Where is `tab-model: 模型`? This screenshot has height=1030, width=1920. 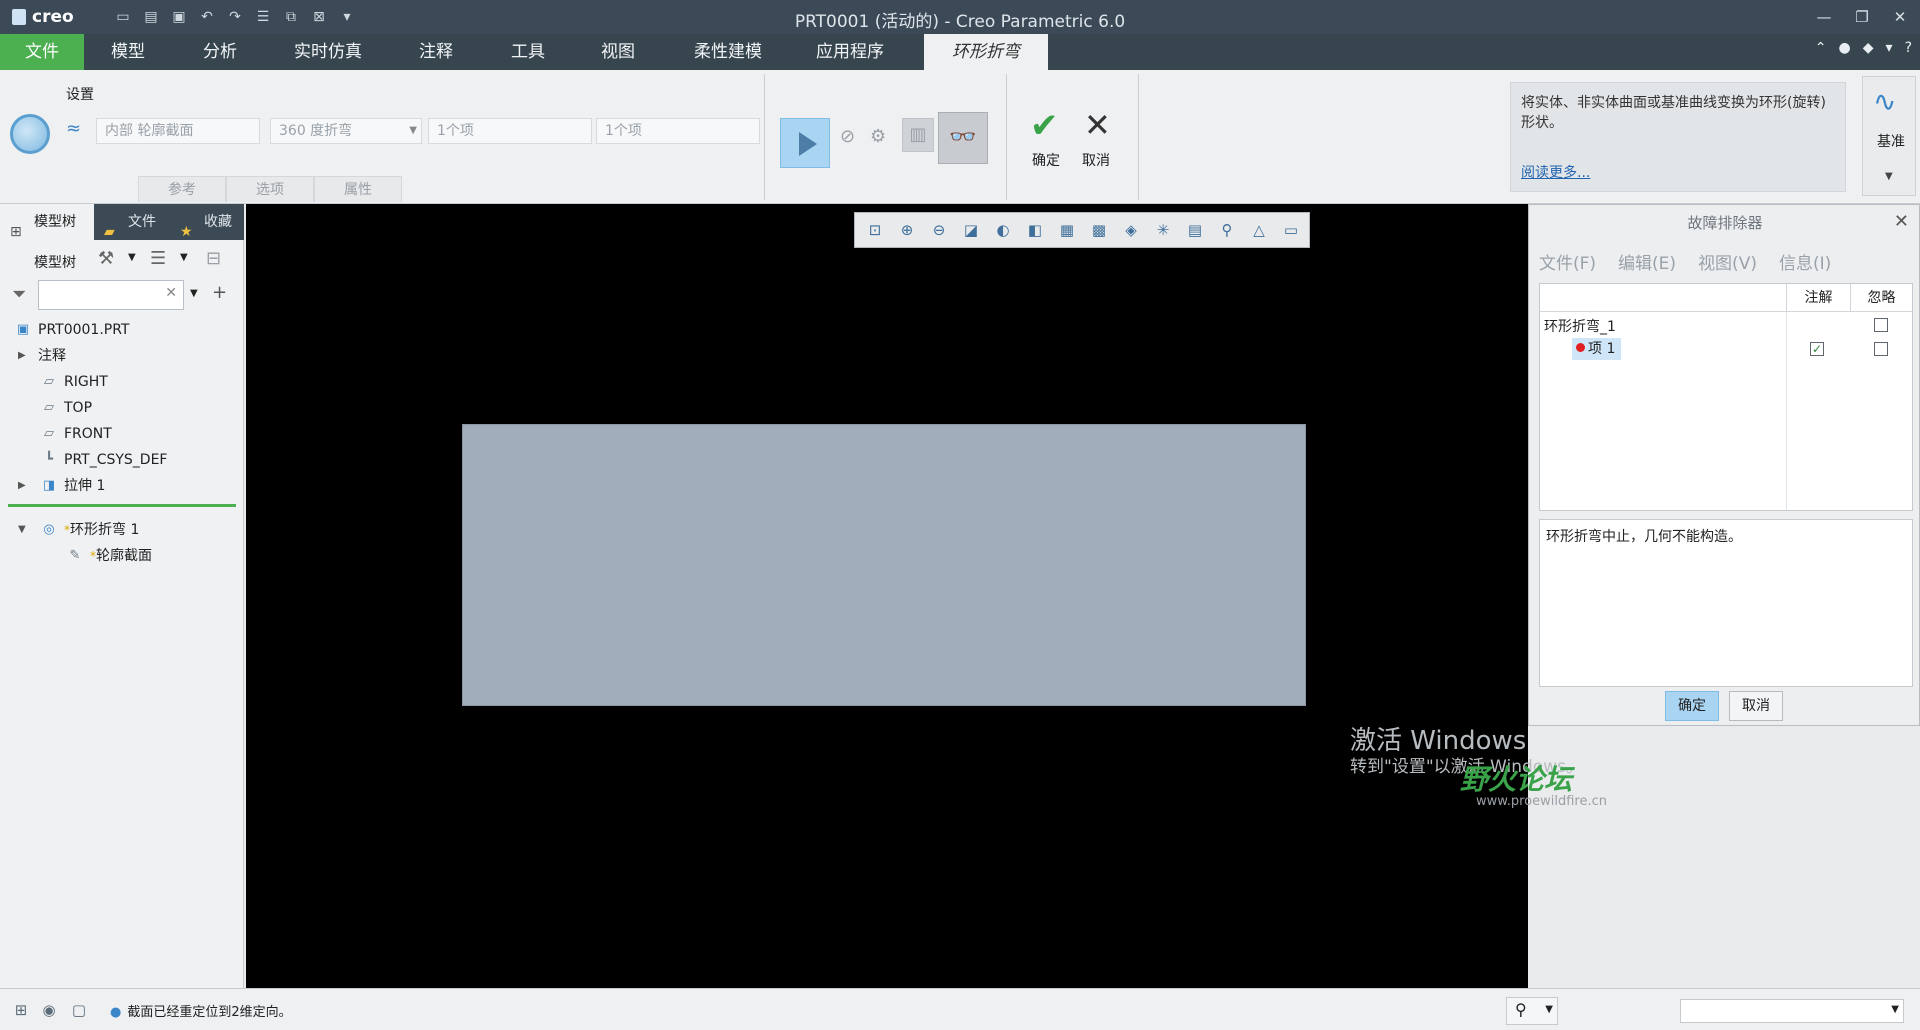 tab-model: 模型 is located at coordinates (128, 52).